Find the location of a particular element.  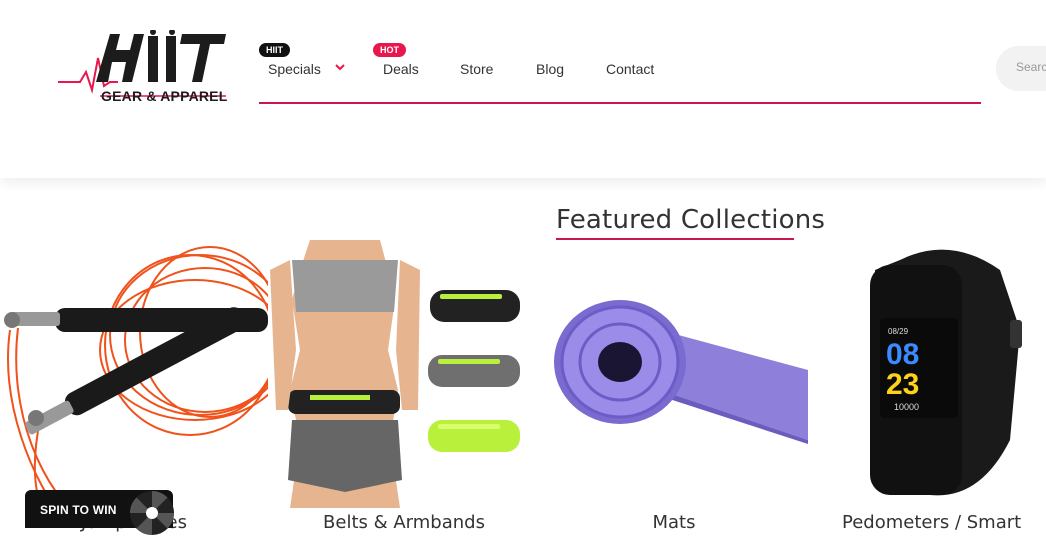

product-card-pedometers: 08/29 08 23 10000 is located at coordinates (928, 384).